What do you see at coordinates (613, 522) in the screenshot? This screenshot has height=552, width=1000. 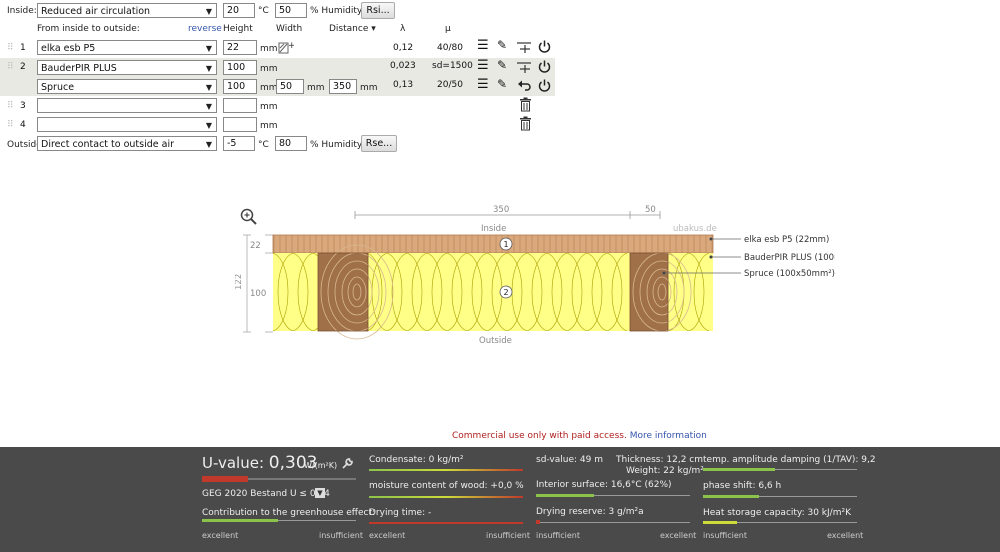 I see `drying-reserve-scale` at bounding box center [613, 522].